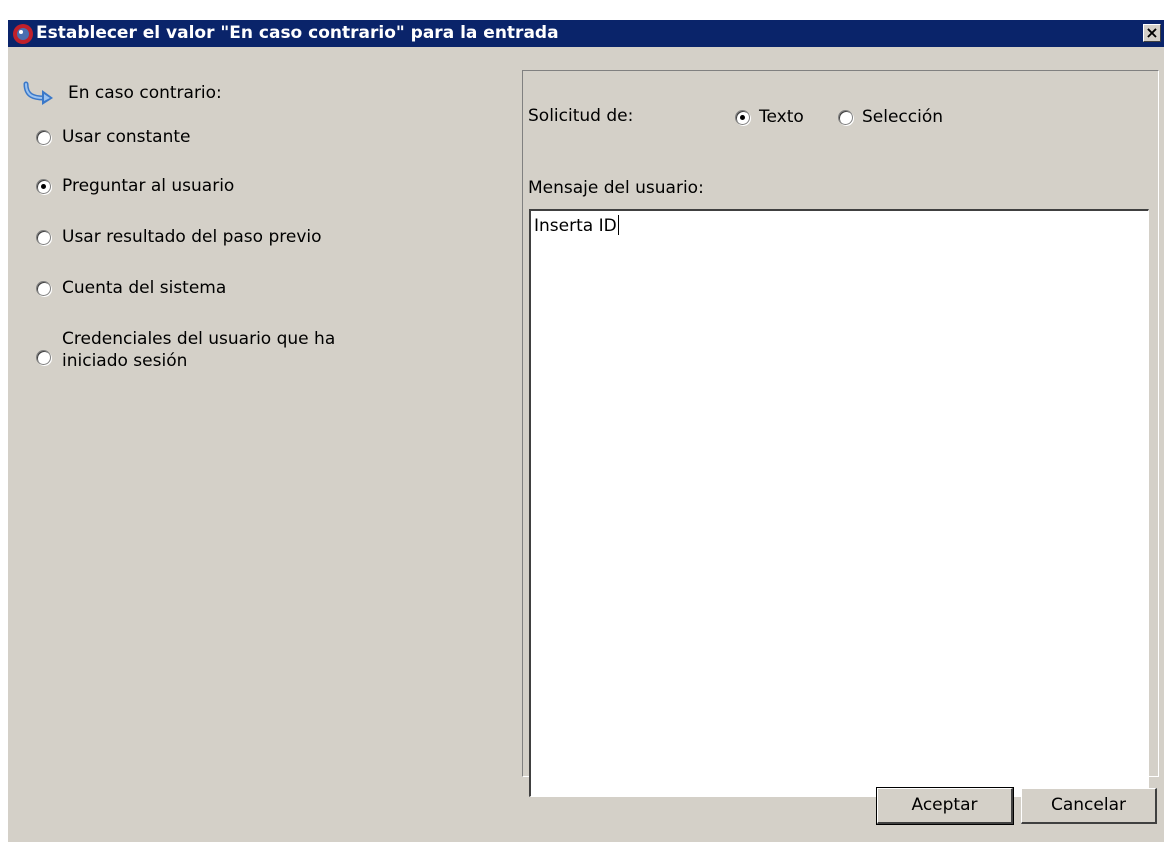 This screenshot has width=1166, height=842. Describe the element at coordinates (145, 93) in the screenshot. I see `otherwise-label: En caso contrario:` at that location.